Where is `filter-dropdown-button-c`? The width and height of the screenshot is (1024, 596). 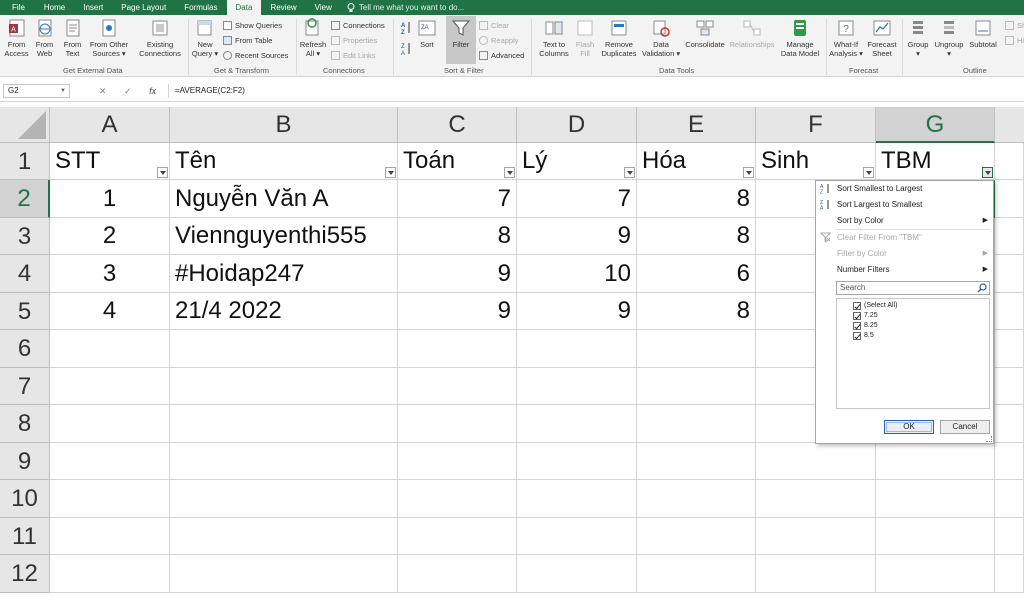 filter-dropdown-button-c is located at coordinates (509, 172).